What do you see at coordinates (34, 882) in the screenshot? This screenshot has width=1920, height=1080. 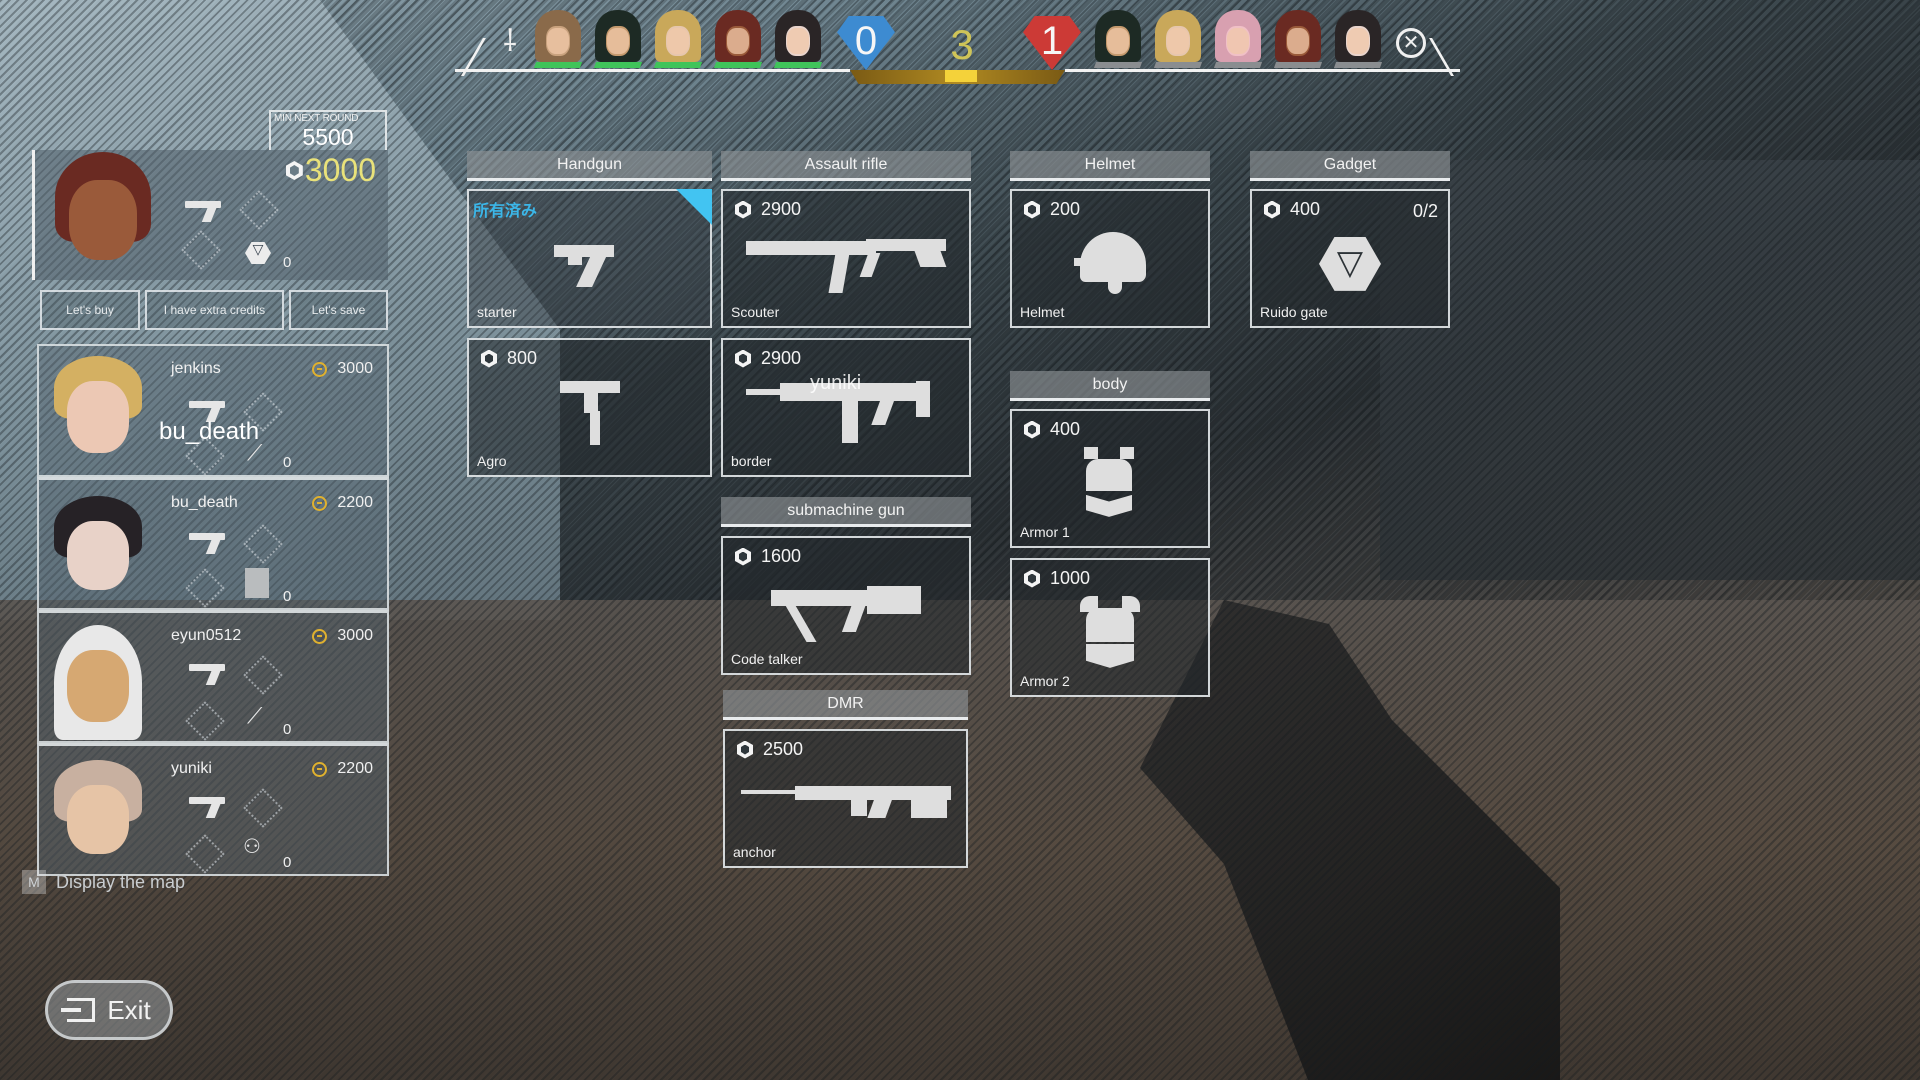 I see `map-key: M` at bounding box center [34, 882].